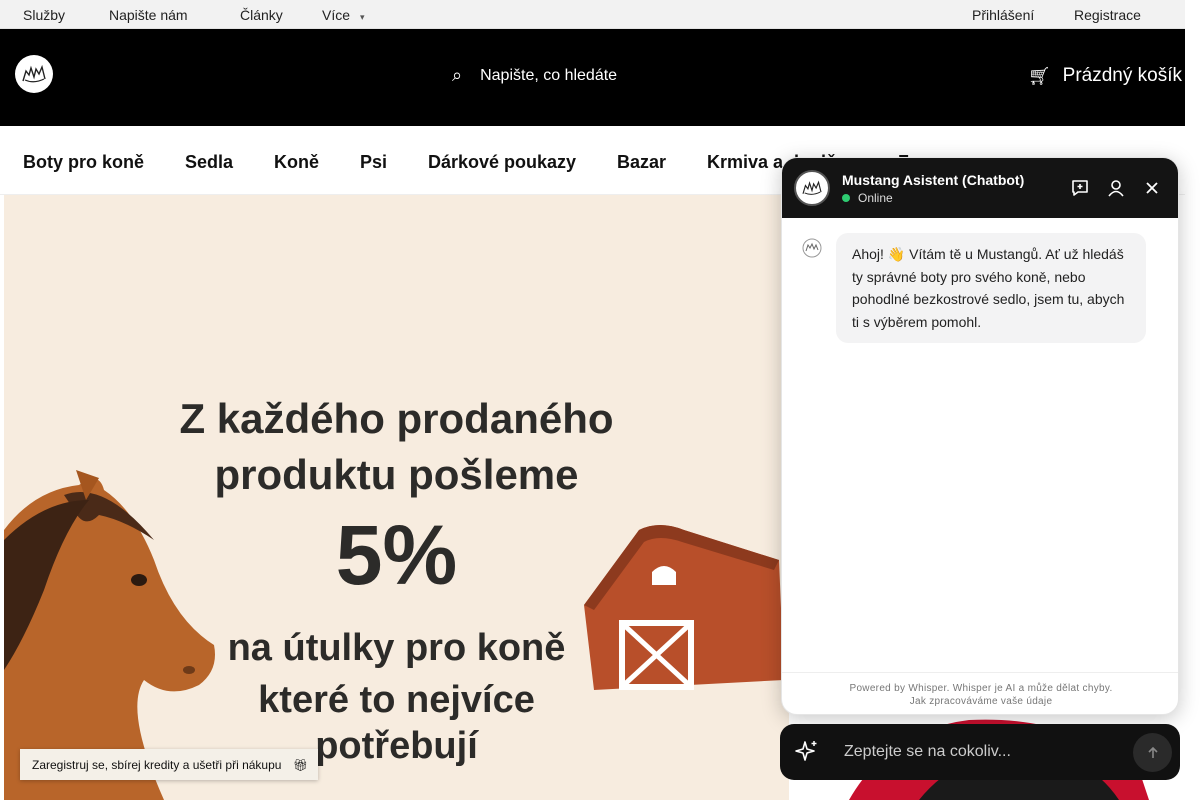  I want to click on sparkle-icon, so click(806, 751).